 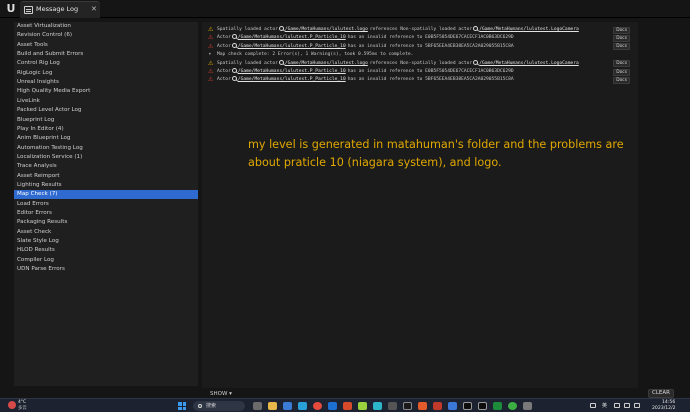 What do you see at coordinates (106, 129) in the screenshot?
I see `sidebar-item: Play In Editor (4)` at bounding box center [106, 129].